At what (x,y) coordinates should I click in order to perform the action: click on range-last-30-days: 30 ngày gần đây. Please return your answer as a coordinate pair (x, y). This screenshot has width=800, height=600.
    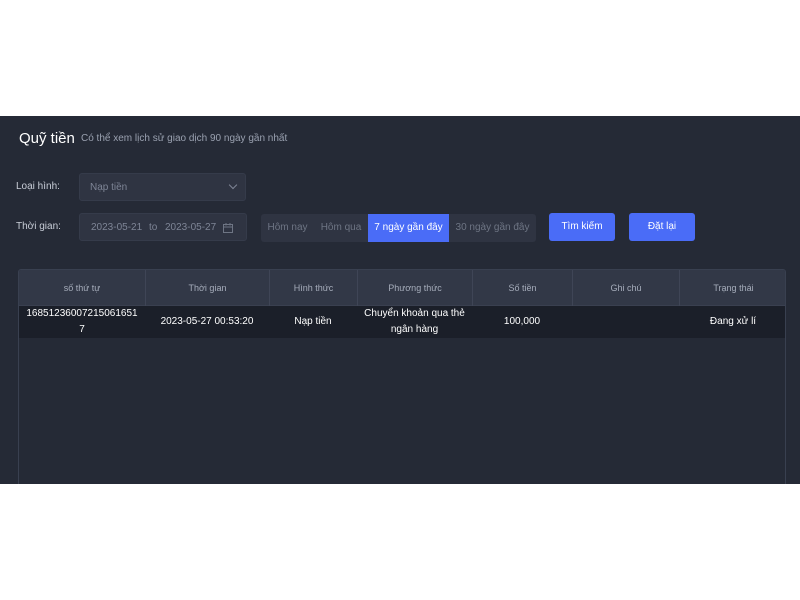
    Looking at the image, I should click on (492, 228).